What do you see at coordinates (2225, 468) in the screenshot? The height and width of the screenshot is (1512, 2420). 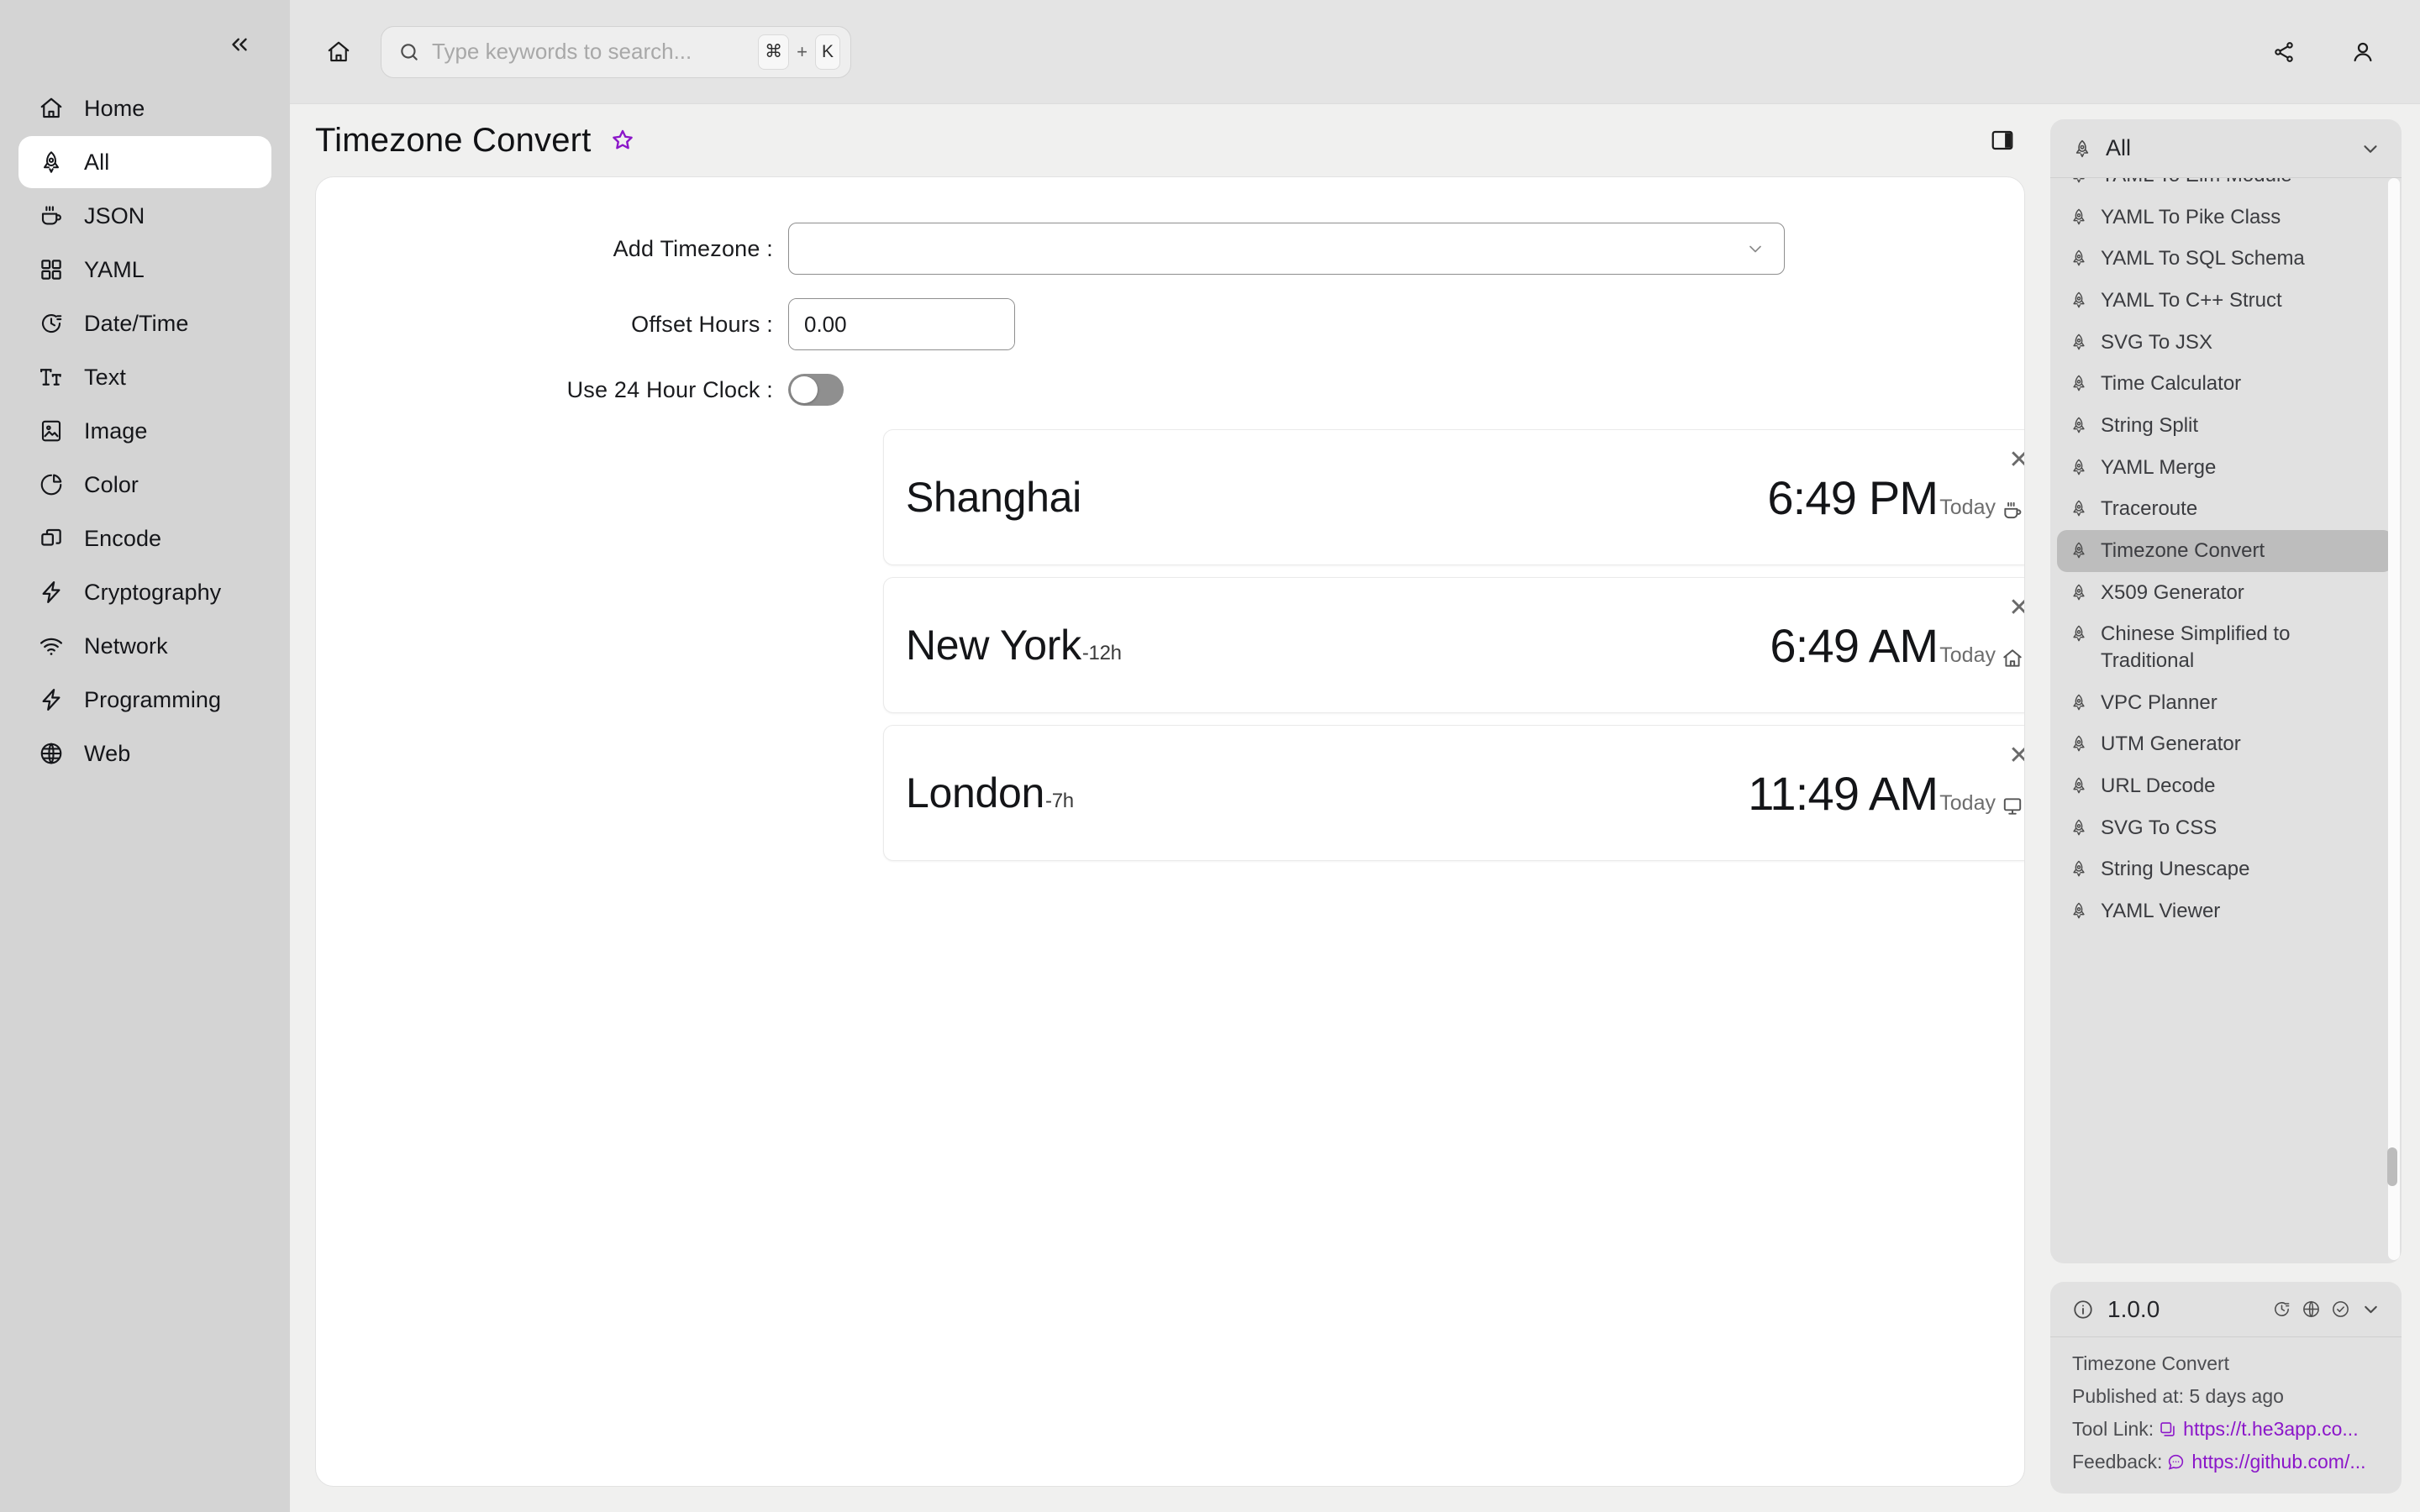 I see `tool-list-item: YAML Merge` at bounding box center [2225, 468].